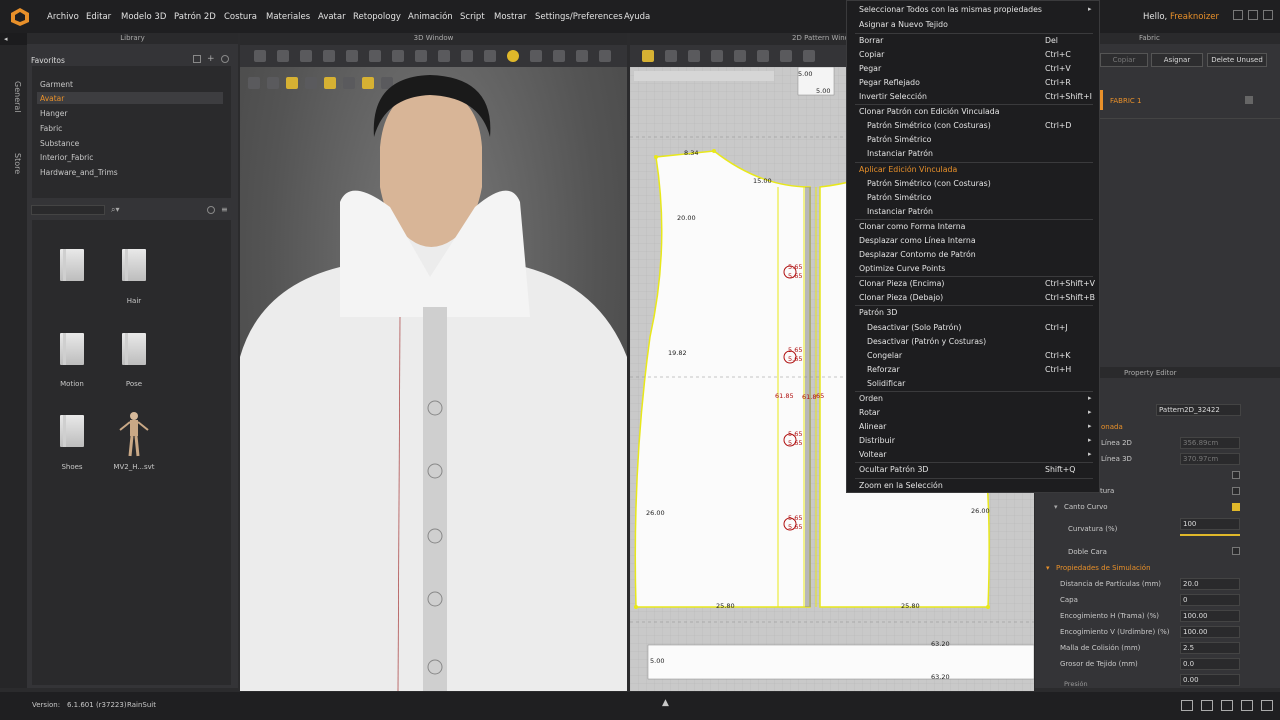 This screenshot has height=720, width=1280. I want to click on collapse-arrow-icon: ◂, so click(13, 39).